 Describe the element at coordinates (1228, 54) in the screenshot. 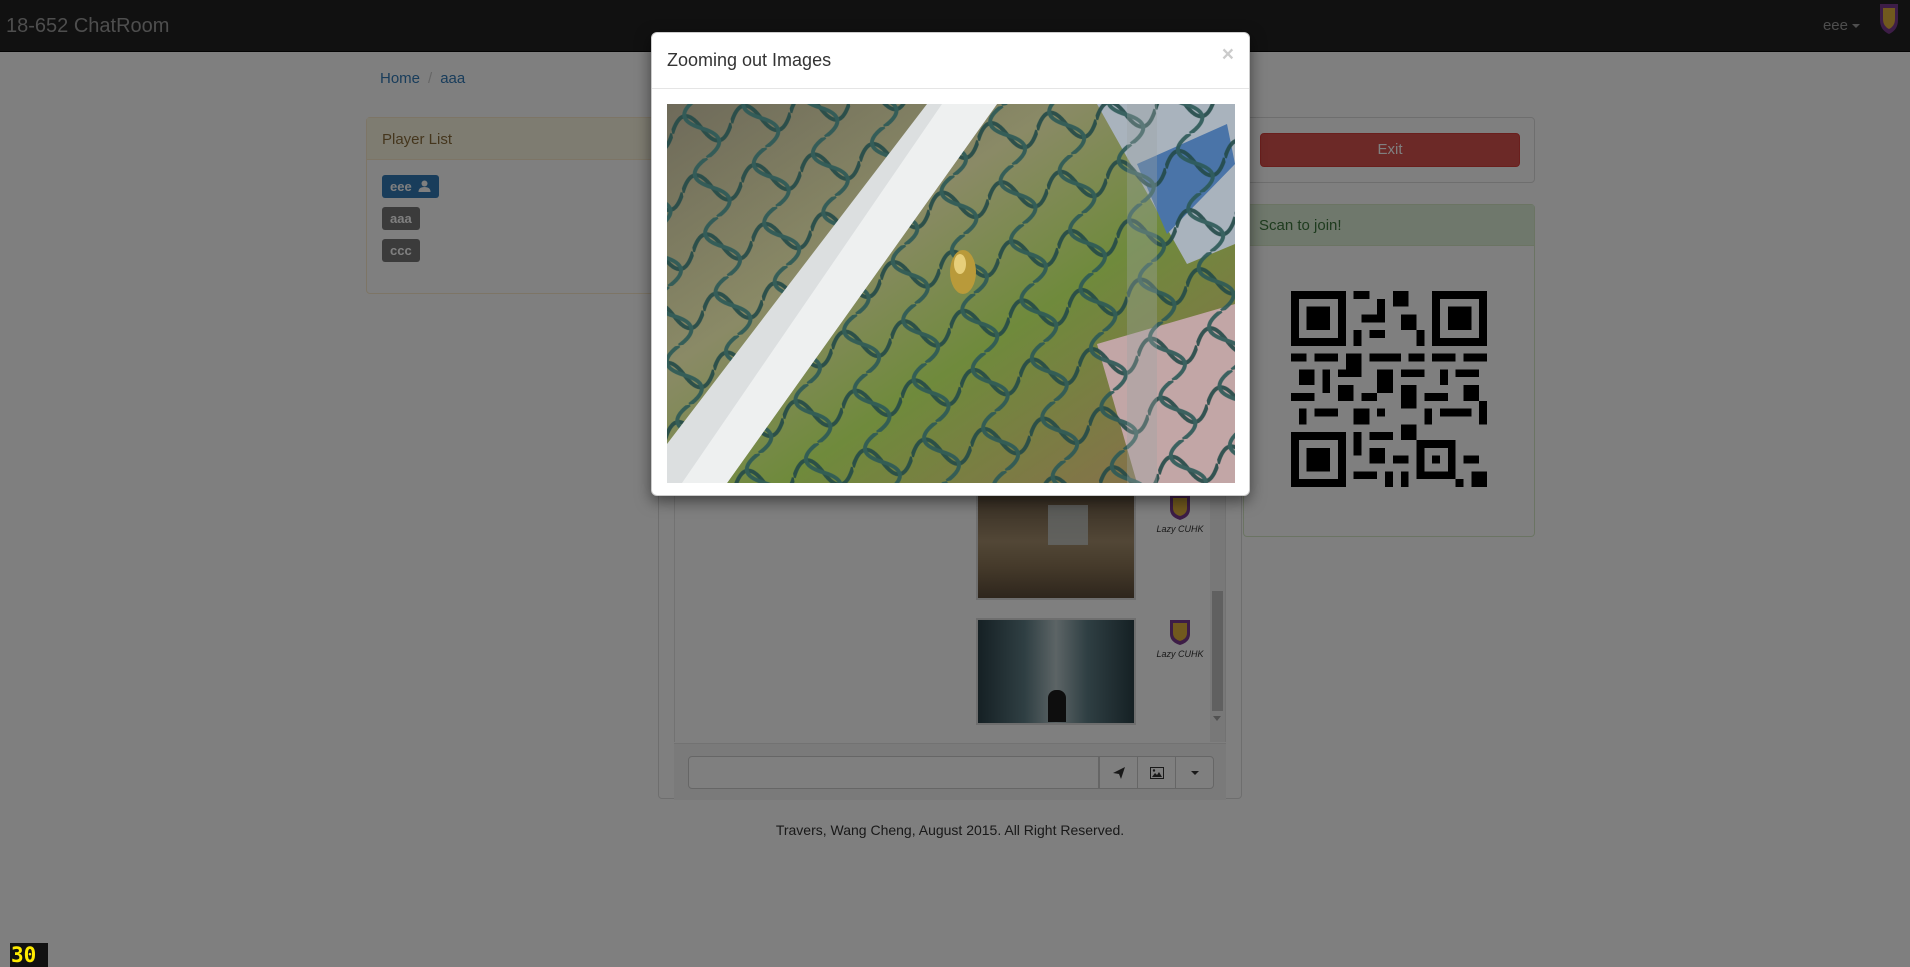

I see `close-icon: ×` at that location.